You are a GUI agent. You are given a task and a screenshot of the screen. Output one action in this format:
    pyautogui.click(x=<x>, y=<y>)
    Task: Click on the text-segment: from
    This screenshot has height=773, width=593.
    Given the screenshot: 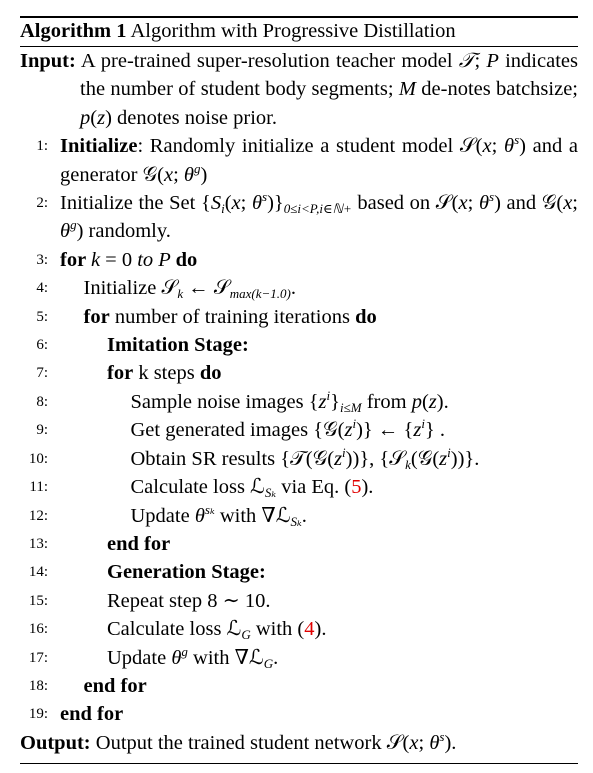 What is the action you would take?
    pyautogui.click(x=386, y=401)
    